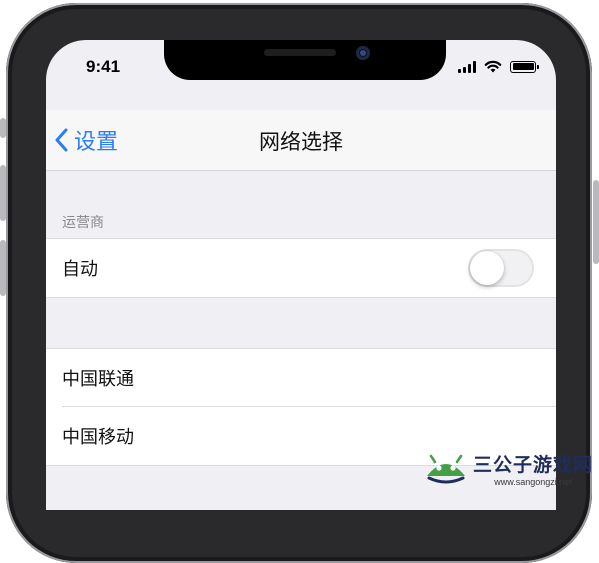  I want to click on watermark-title: 三公子游戏网, so click(532, 464).